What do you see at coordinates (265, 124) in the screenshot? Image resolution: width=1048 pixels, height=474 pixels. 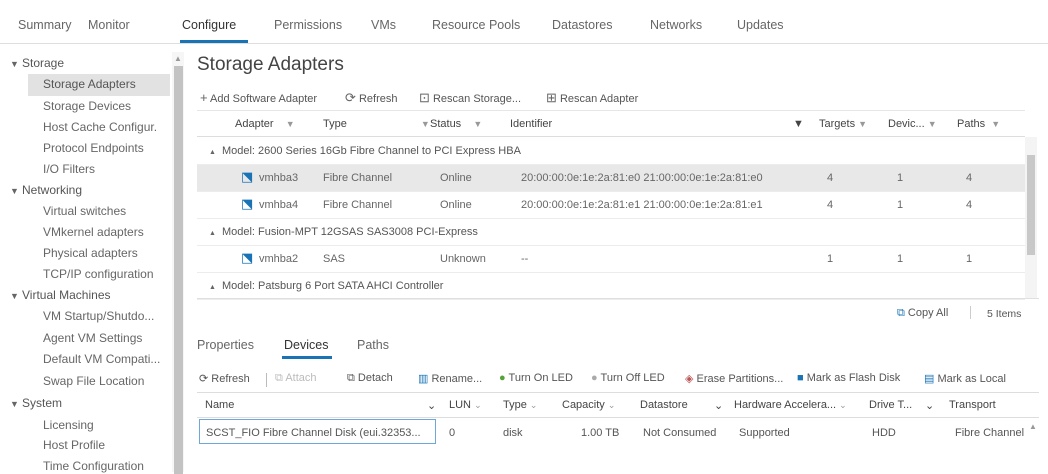 I see `col-adapter: Adapter ▼` at bounding box center [265, 124].